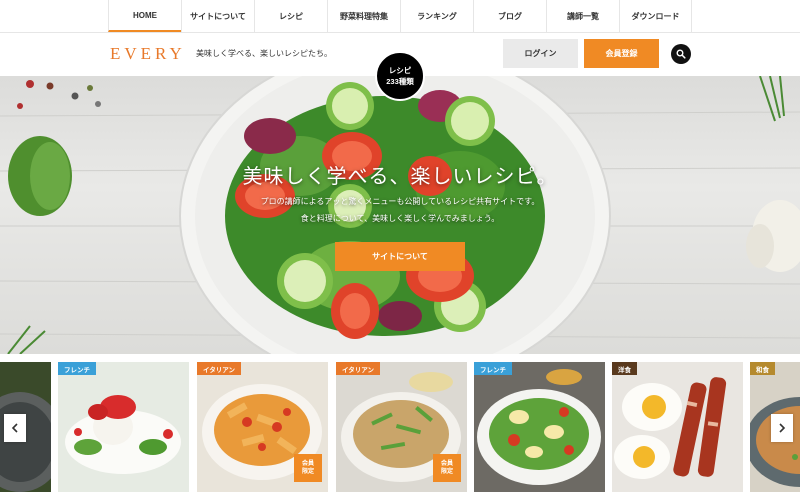  I want to click on category-tag: 洋食, so click(624, 368).